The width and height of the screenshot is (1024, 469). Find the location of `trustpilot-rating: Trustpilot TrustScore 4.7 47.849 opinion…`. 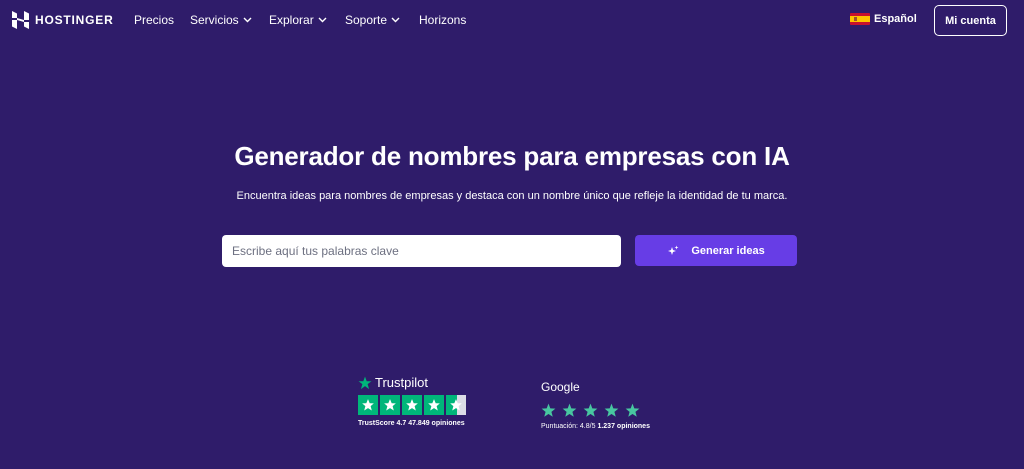

trustpilot-rating: Trustpilot TrustScore 4.7 47.849 opinion… is located at coordinates (412, 401).